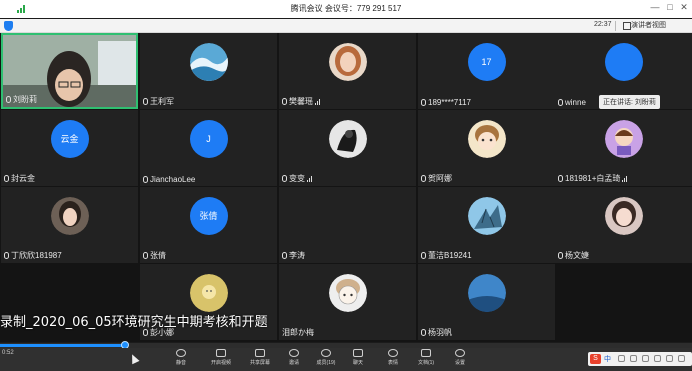 This screenshot has height=371, width=692. Describe the element at coordinates (8, 26) in the screenshot. I see `shield-icon` at that location.